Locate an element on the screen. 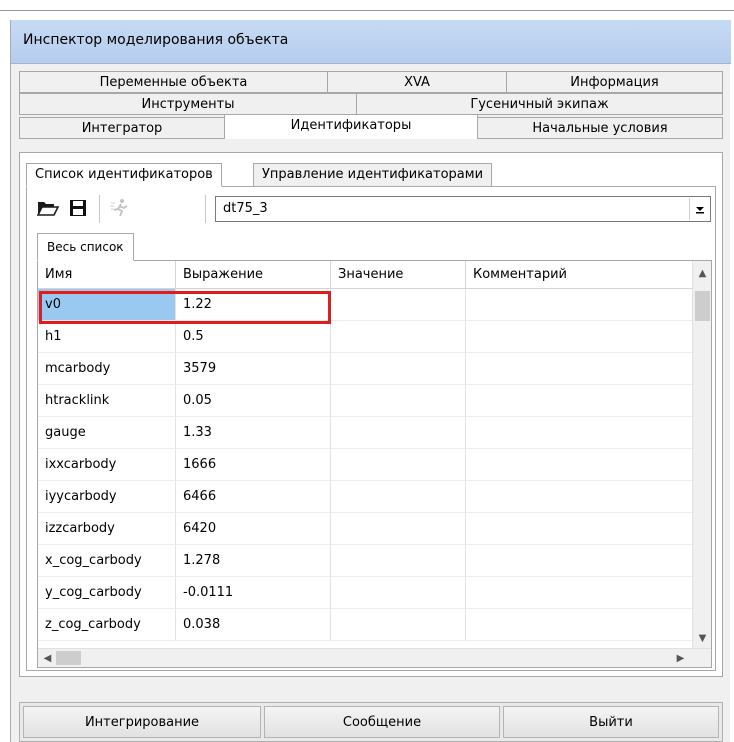  cell-expression: 0.038 is located at coordinates (253, 625).